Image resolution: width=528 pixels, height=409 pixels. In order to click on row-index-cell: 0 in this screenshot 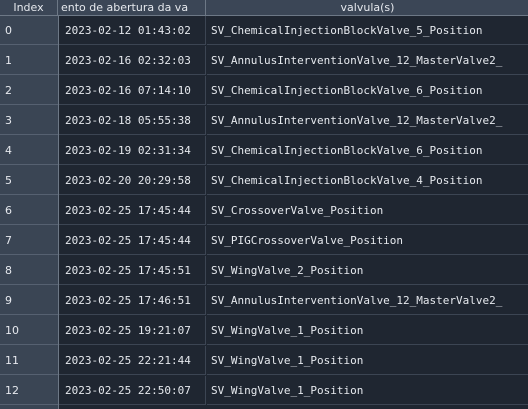, I will do `click(29, 30)`.